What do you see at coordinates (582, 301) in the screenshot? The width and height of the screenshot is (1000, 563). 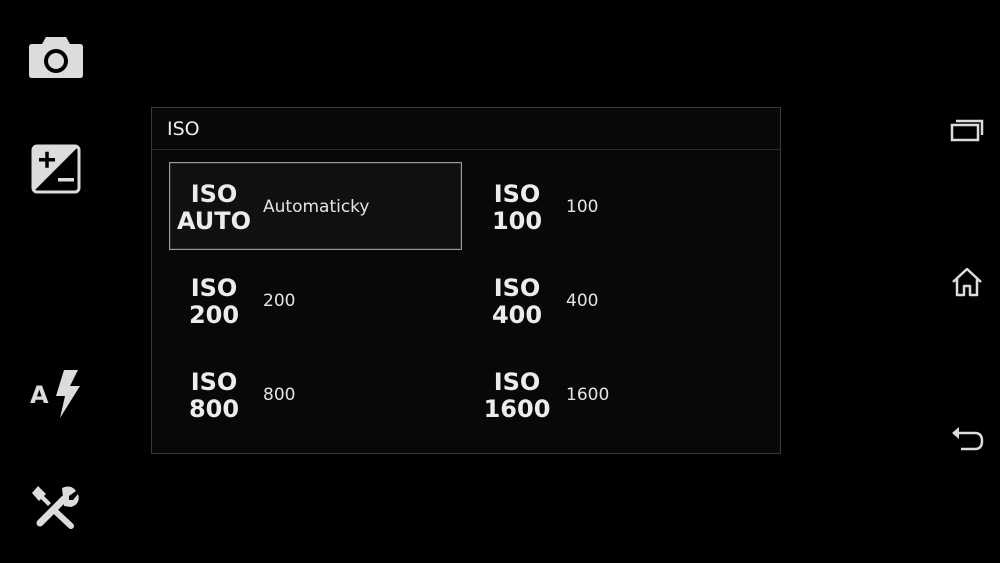 I see `iso-option-label: 400` at bounding box center [582, 301].